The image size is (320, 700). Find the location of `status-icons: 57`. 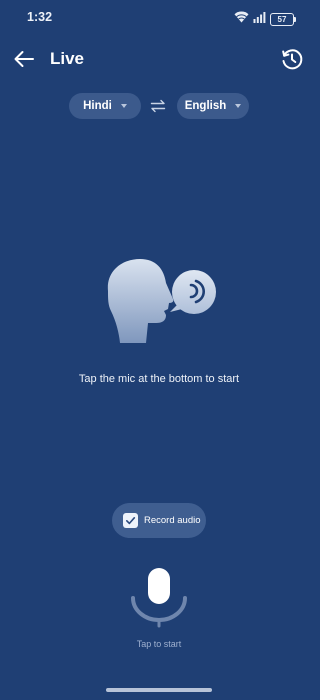

status-icons: 57 is located at coordinates (265, 19).